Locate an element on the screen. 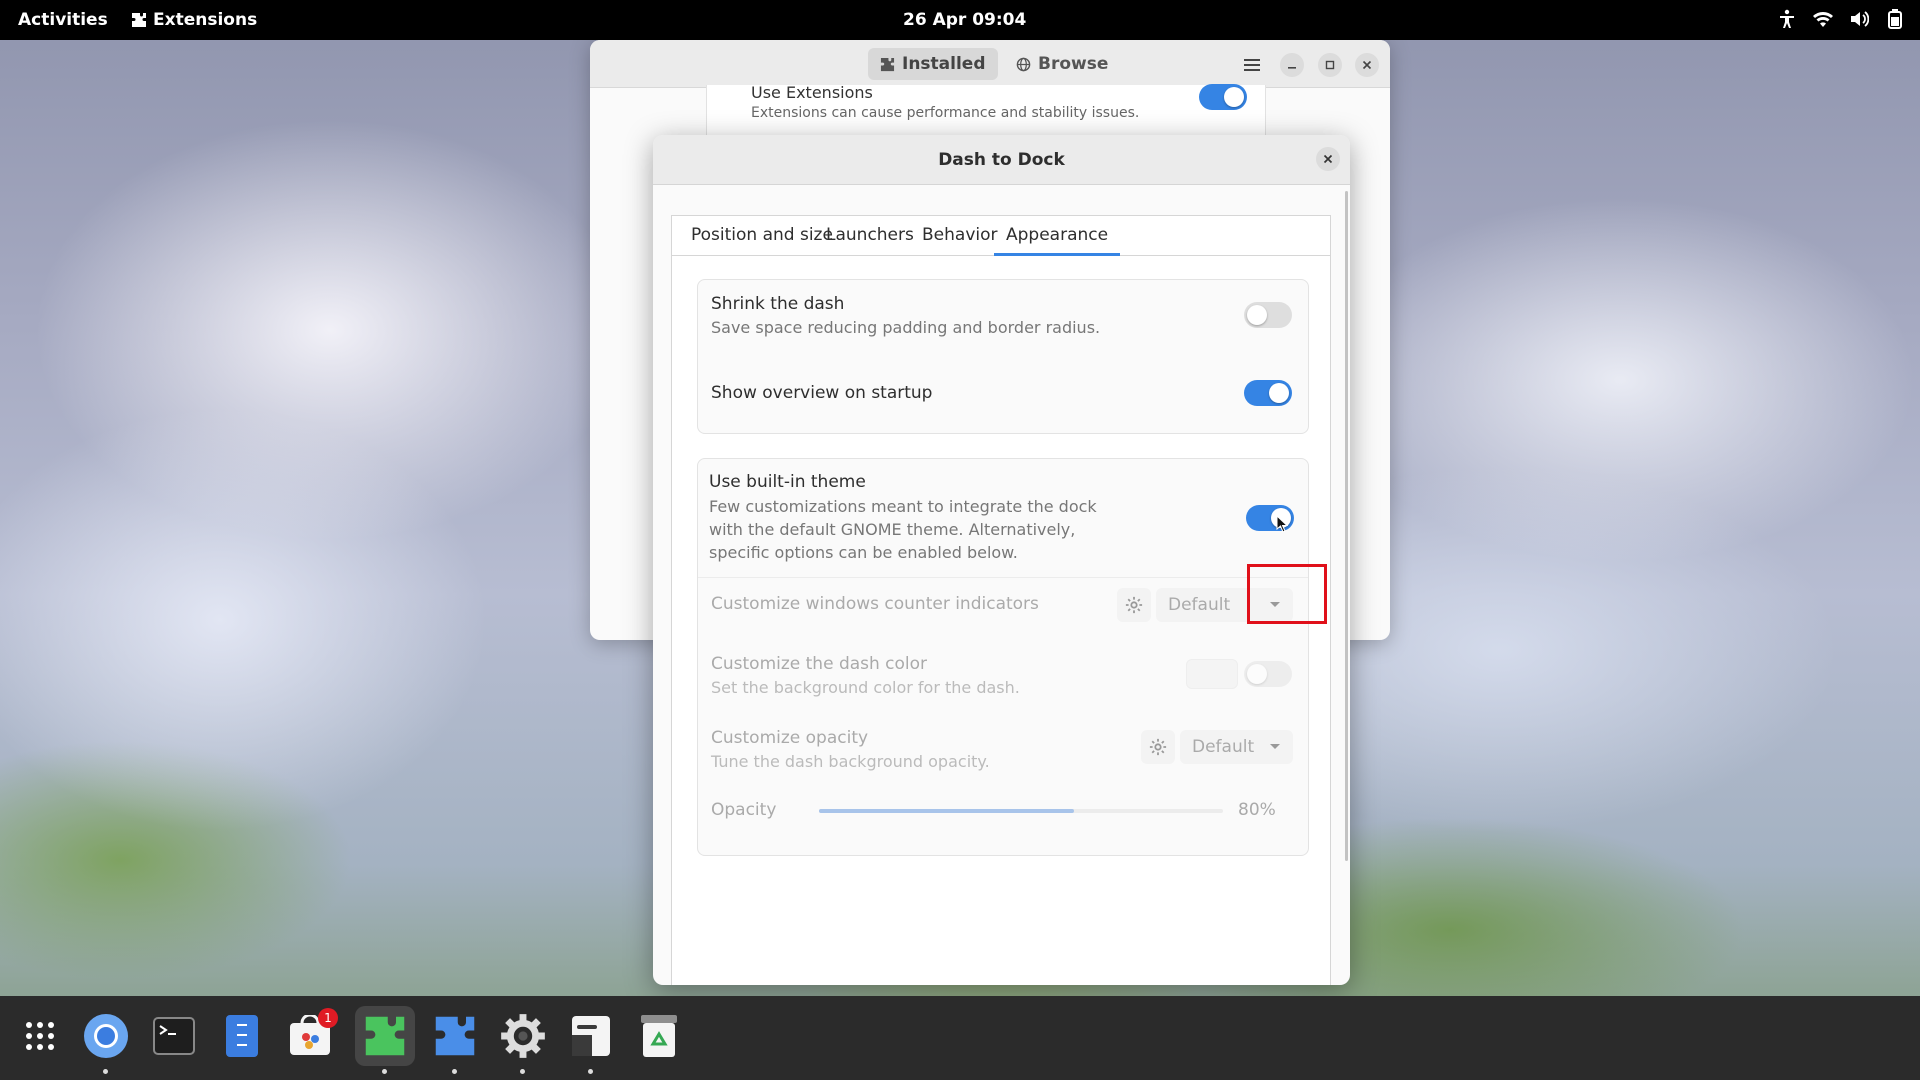  tab-behavior: Behavior is located at coordinates (960, 235).